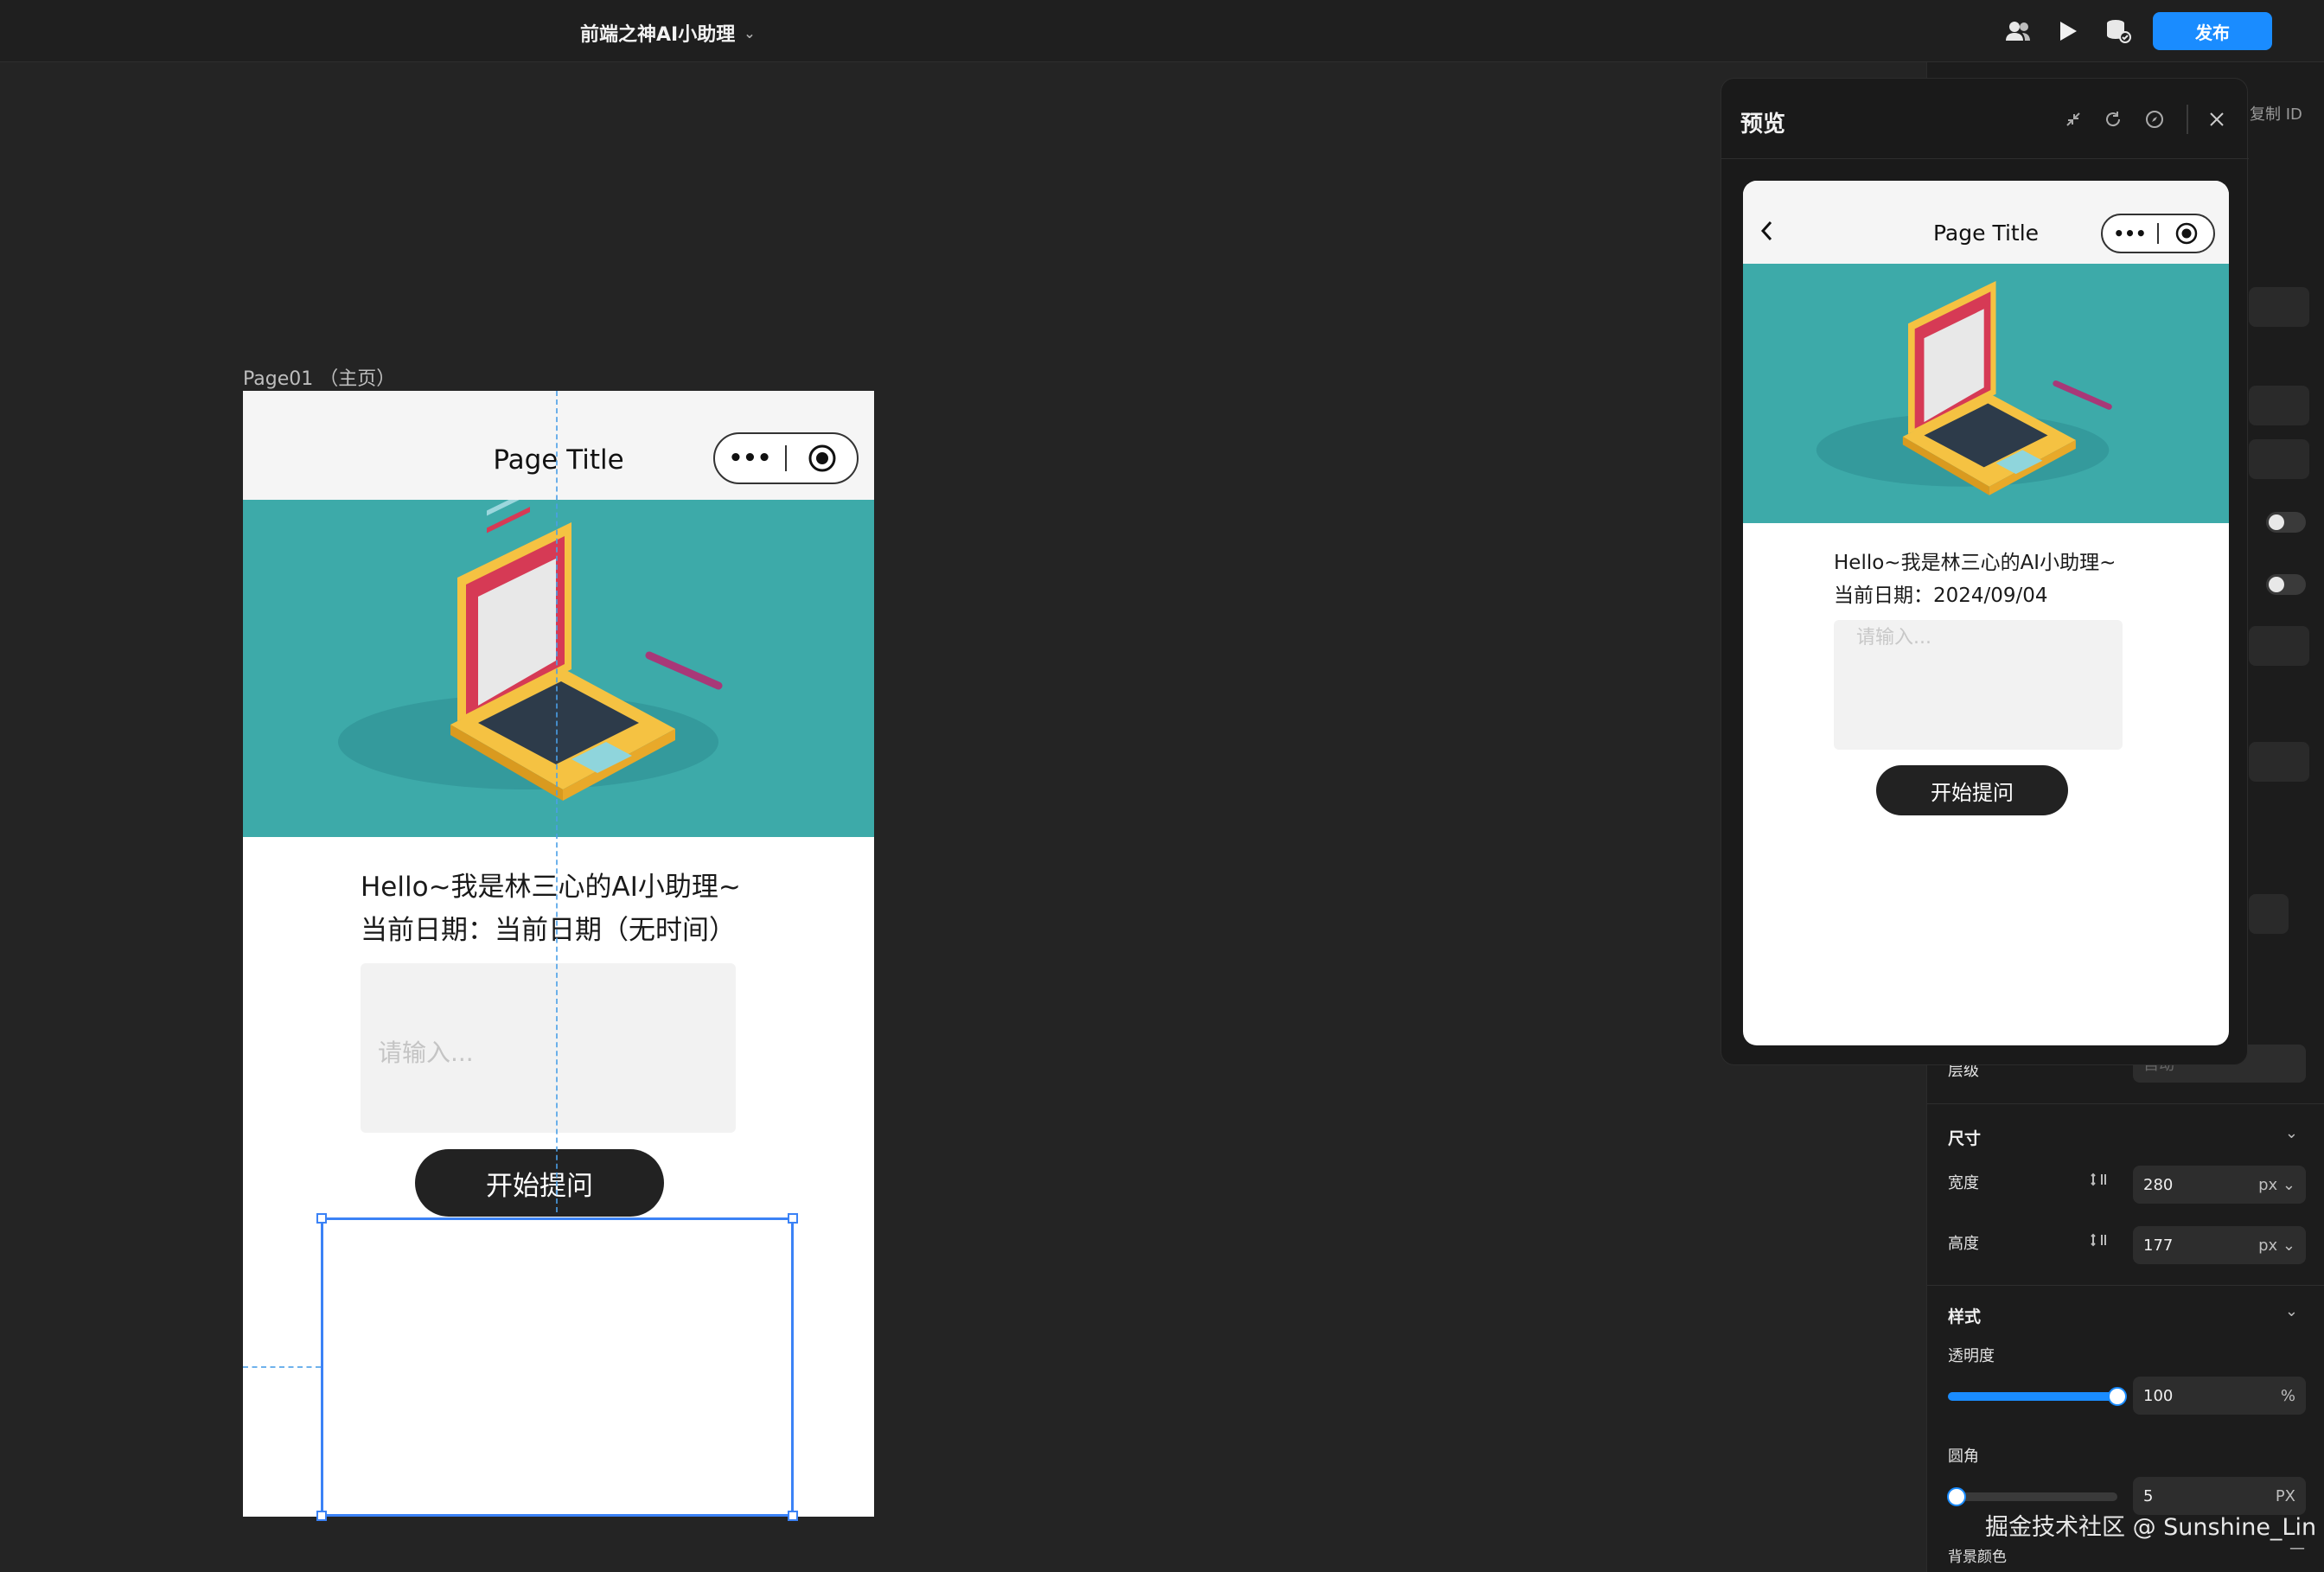  I want to click on watermark: 掘金技术社区 @ Sunshine_Lin, so click(2151, 1527).